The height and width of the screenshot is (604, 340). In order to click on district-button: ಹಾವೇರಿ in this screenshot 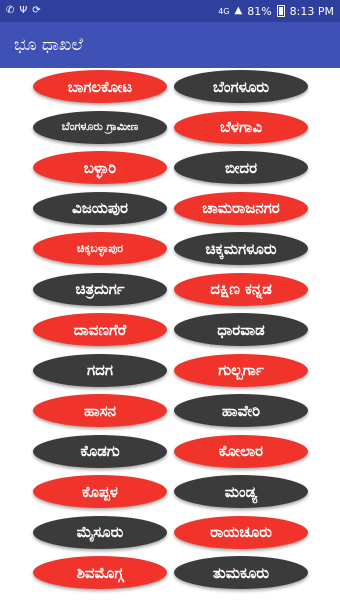, I will do `click(241, 410)`.